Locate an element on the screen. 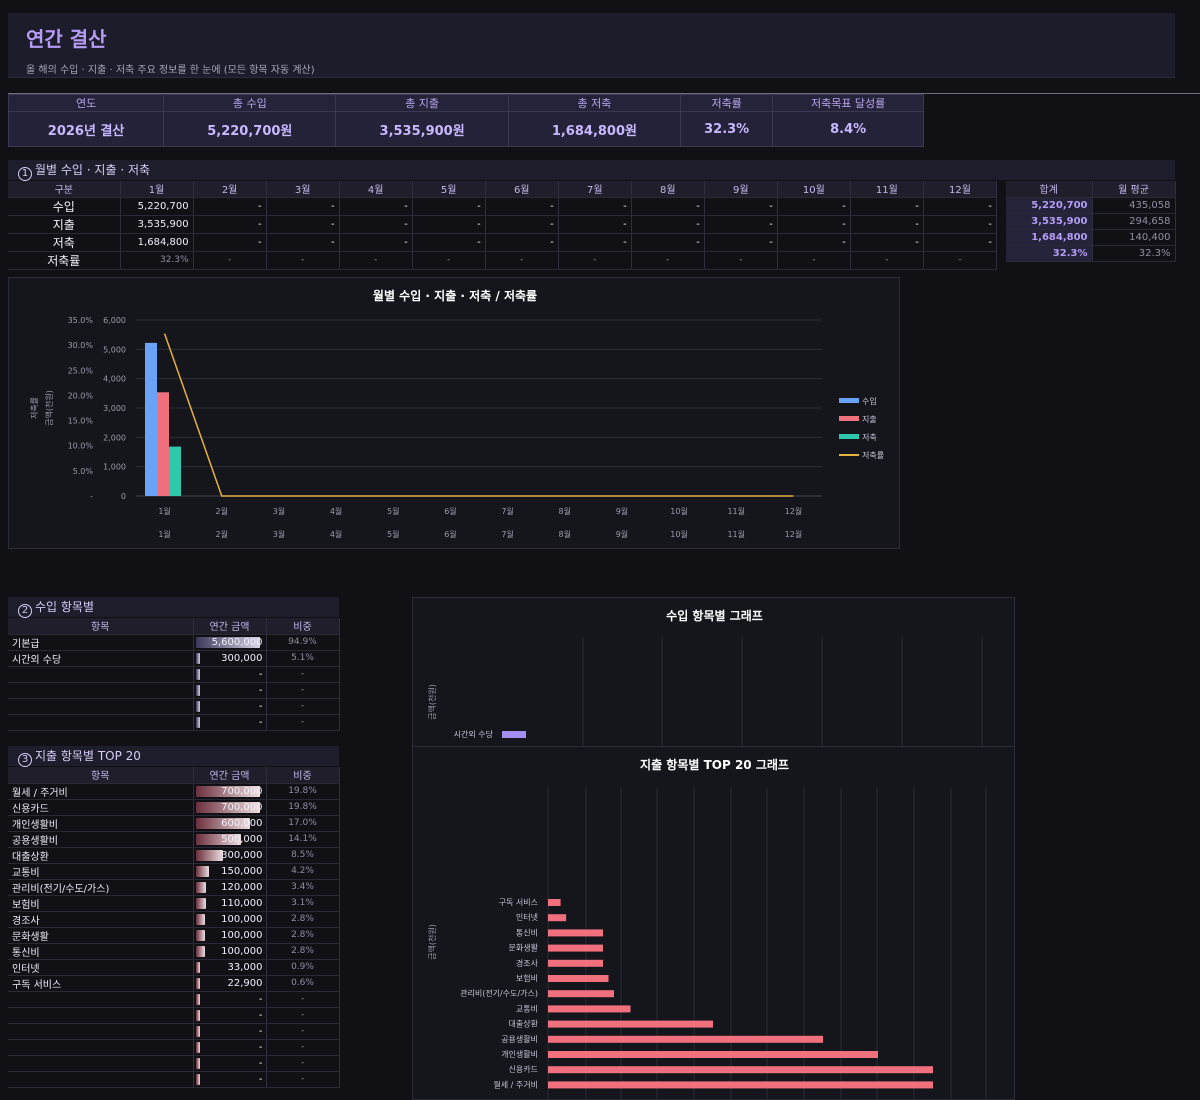  table-cell: 32.3% is located at coordinates (157, 260).